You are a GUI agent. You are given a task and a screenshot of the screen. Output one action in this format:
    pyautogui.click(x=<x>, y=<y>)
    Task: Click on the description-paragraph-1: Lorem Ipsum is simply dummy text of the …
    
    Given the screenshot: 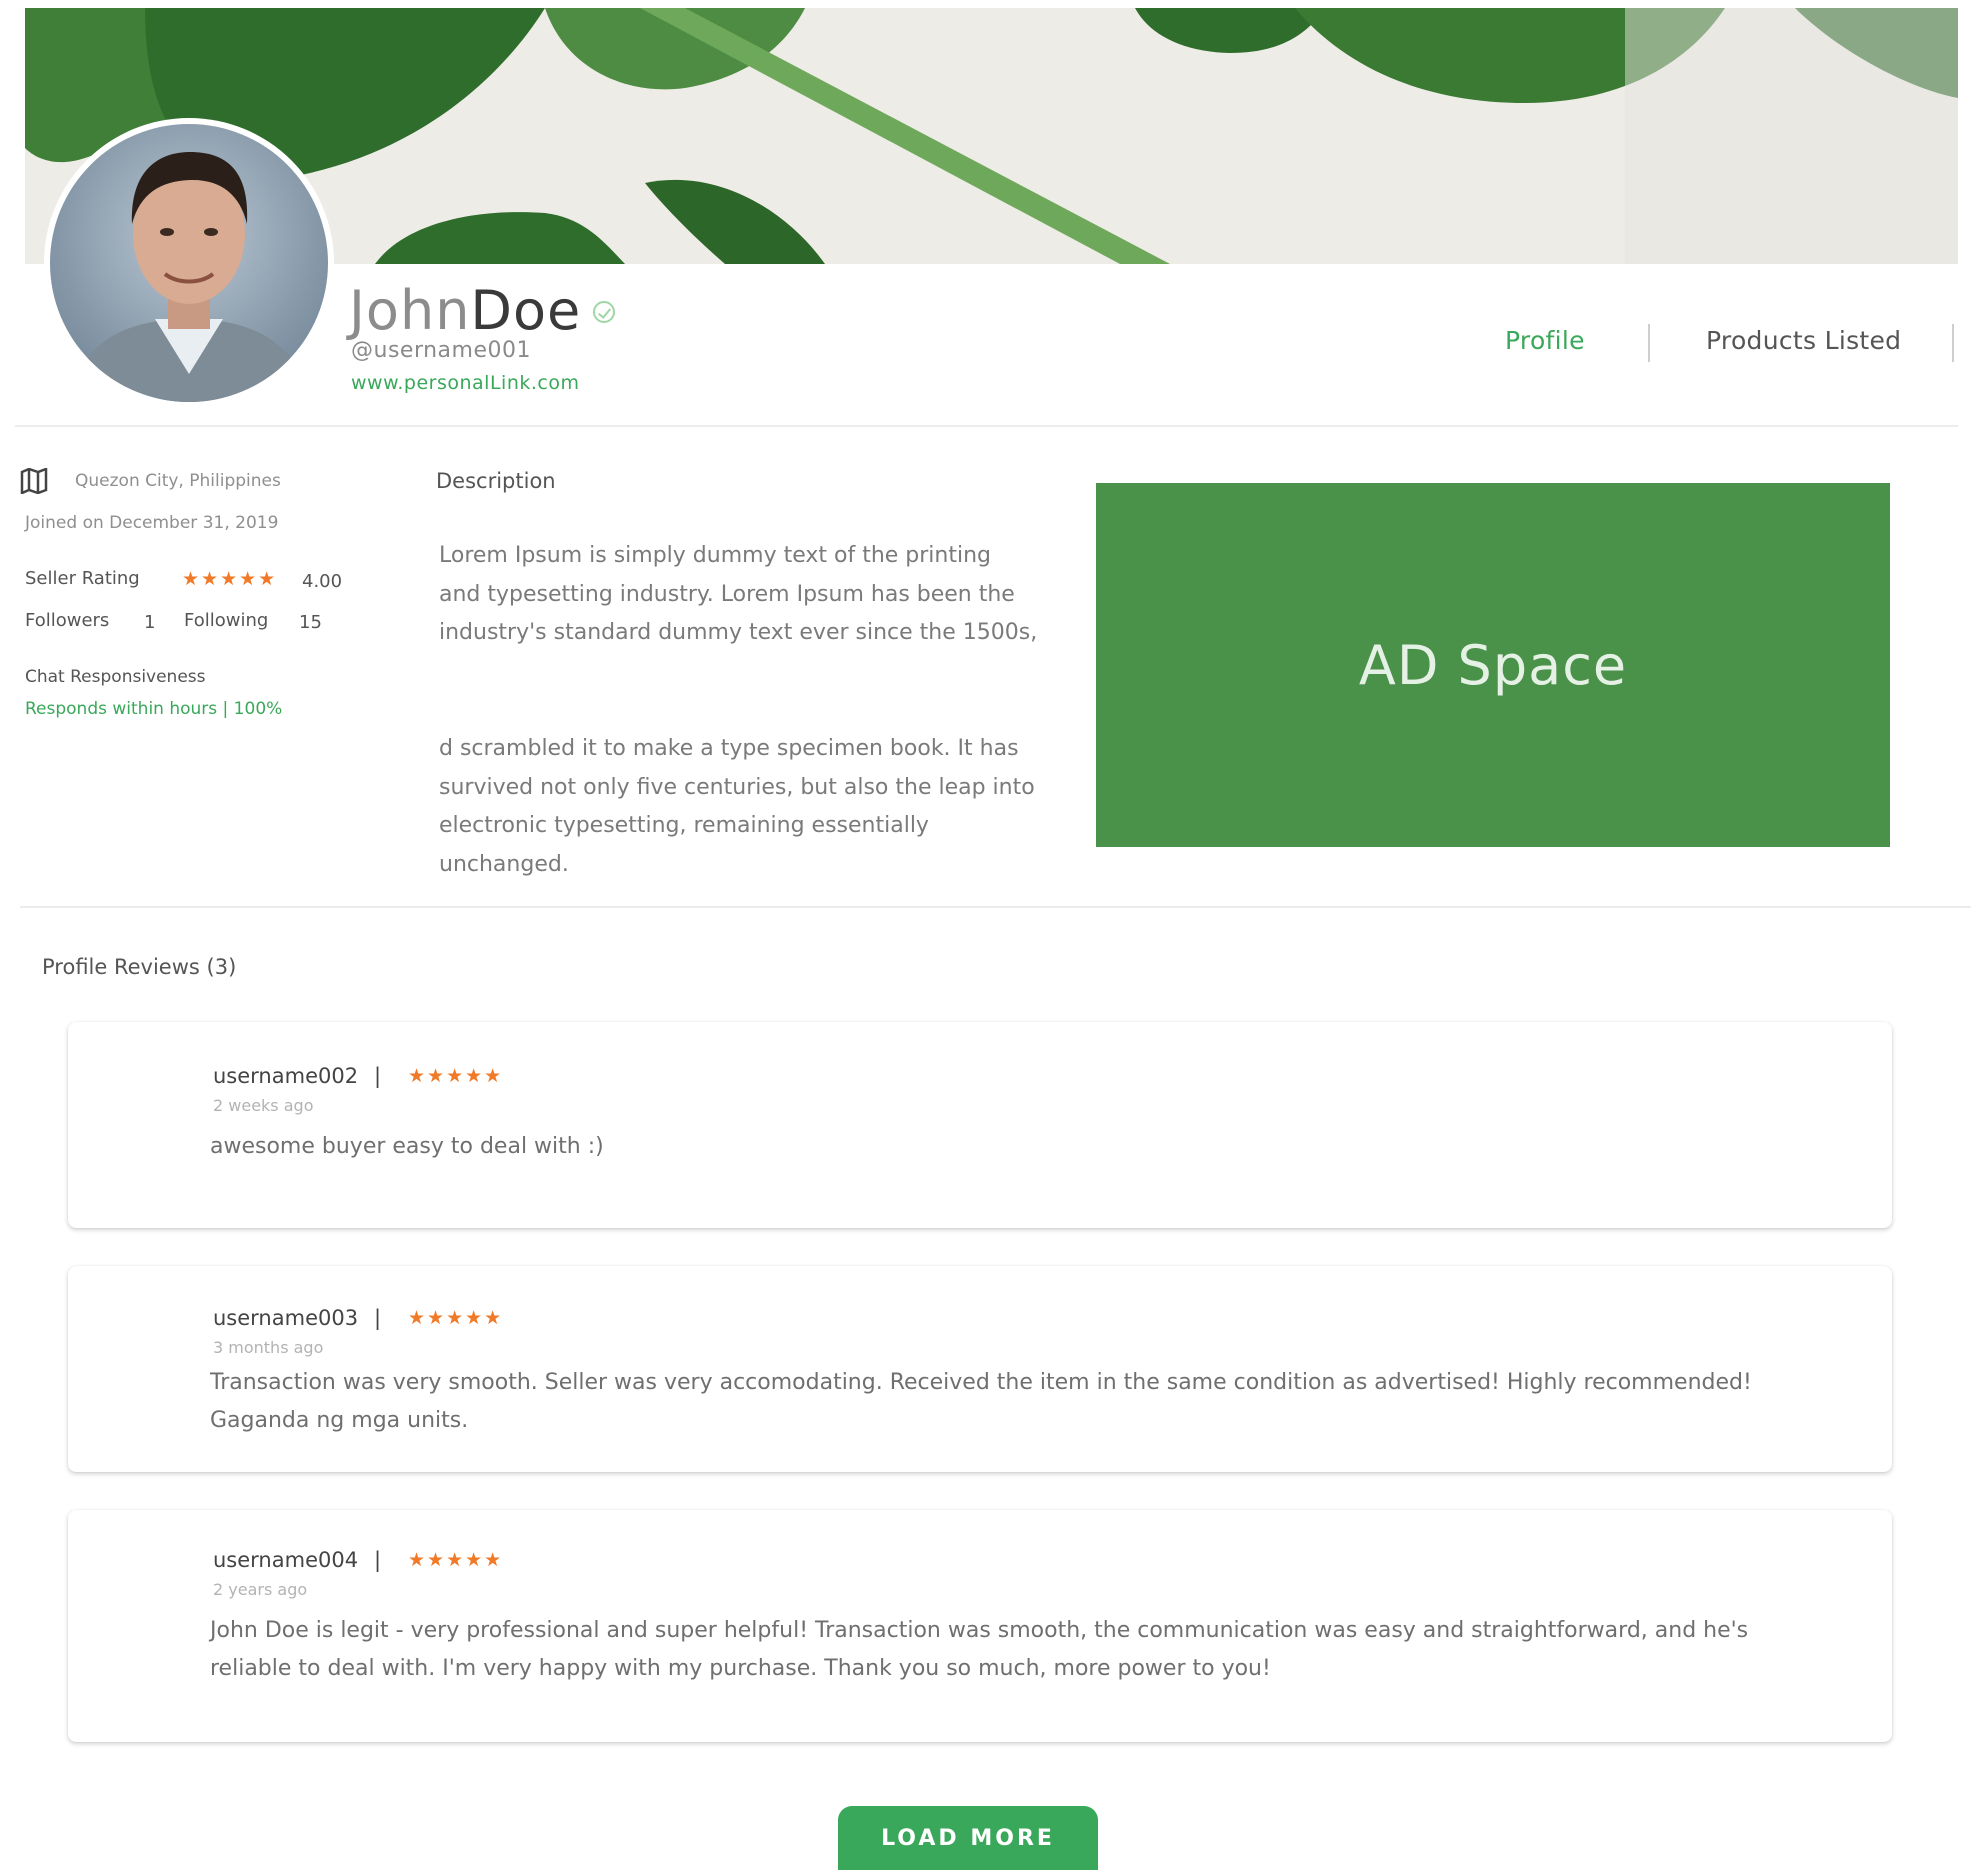 What is the action you would take?
    pyautogui.click(x=738, y=594)
    